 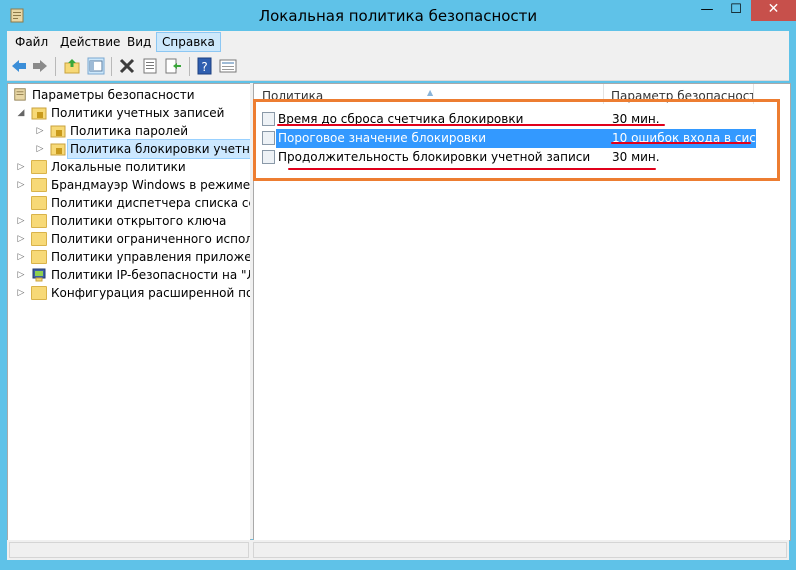 I want to click on tree-item-label: Политика паролей, so click(x=129, y=131).